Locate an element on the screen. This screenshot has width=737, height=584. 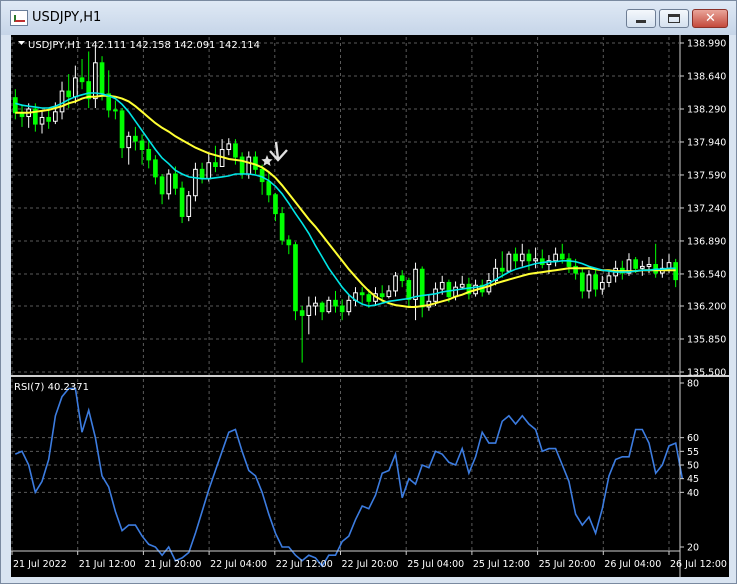
minimize-icon is located at coordinates (641, 21).